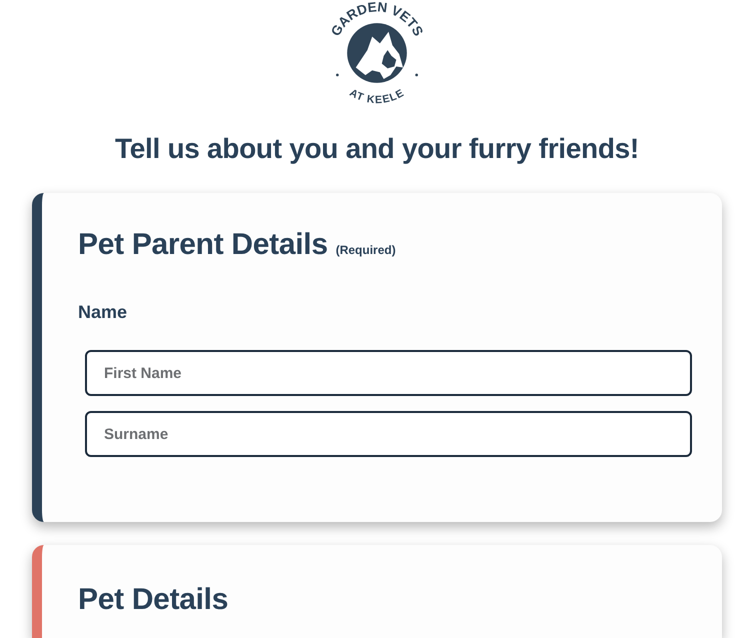 Image resolution: width=750 pixels, height=638 pixels. What do you see at coordinates (153, 600) in the screenshot?
I see `section-title: Pet Details` at bounding box center [153, 600].